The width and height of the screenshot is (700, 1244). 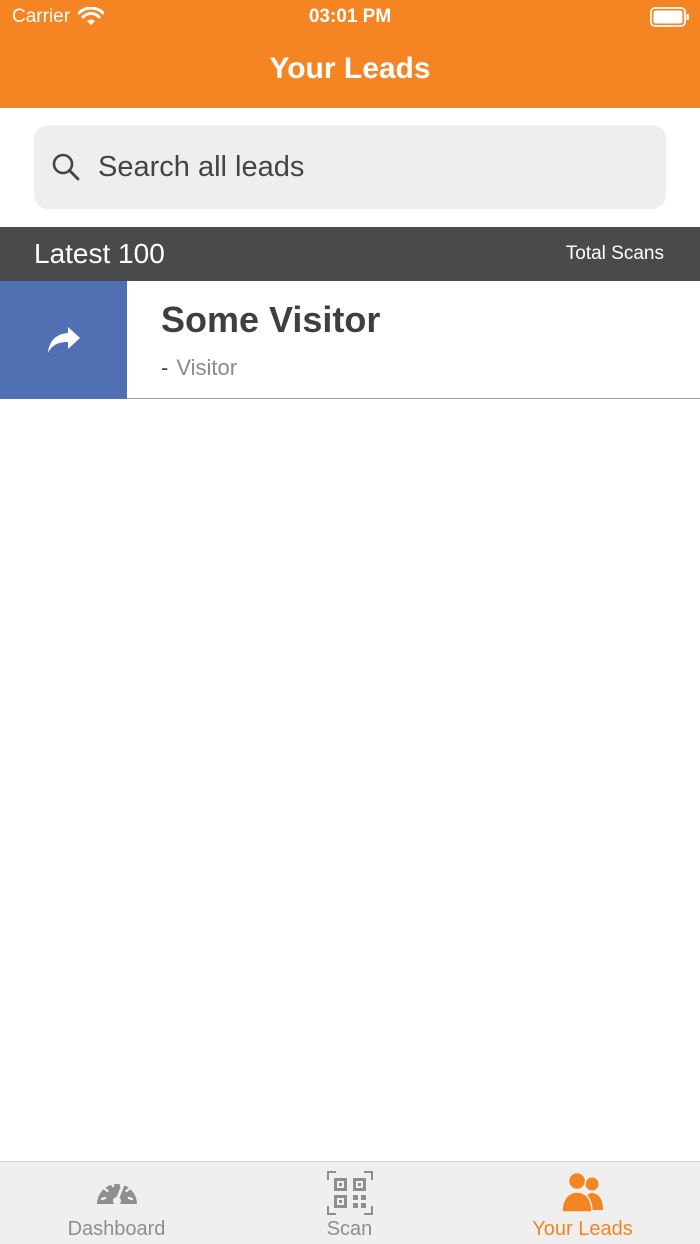 What do you see at coordinates (99, 253) in the screenshot?
I see `section-title: Latest 100` at bounding box center [99, 253].